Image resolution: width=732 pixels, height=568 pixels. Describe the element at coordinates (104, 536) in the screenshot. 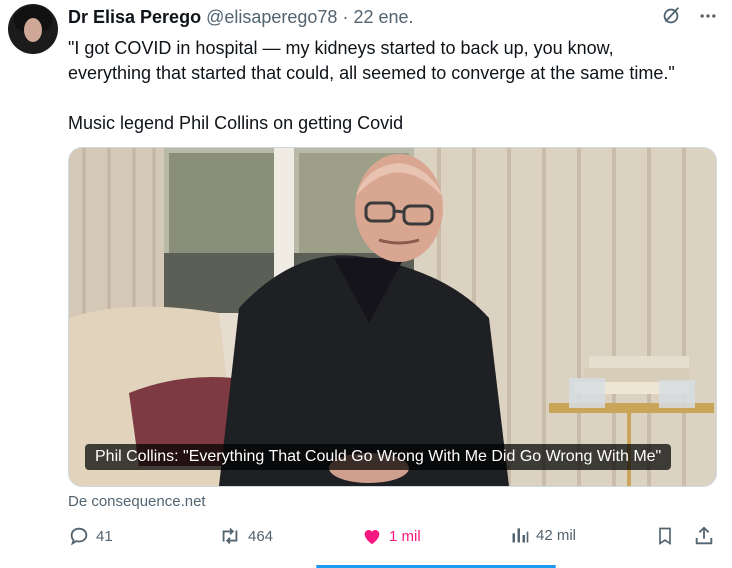

I see `reply-count: 41` at that location.